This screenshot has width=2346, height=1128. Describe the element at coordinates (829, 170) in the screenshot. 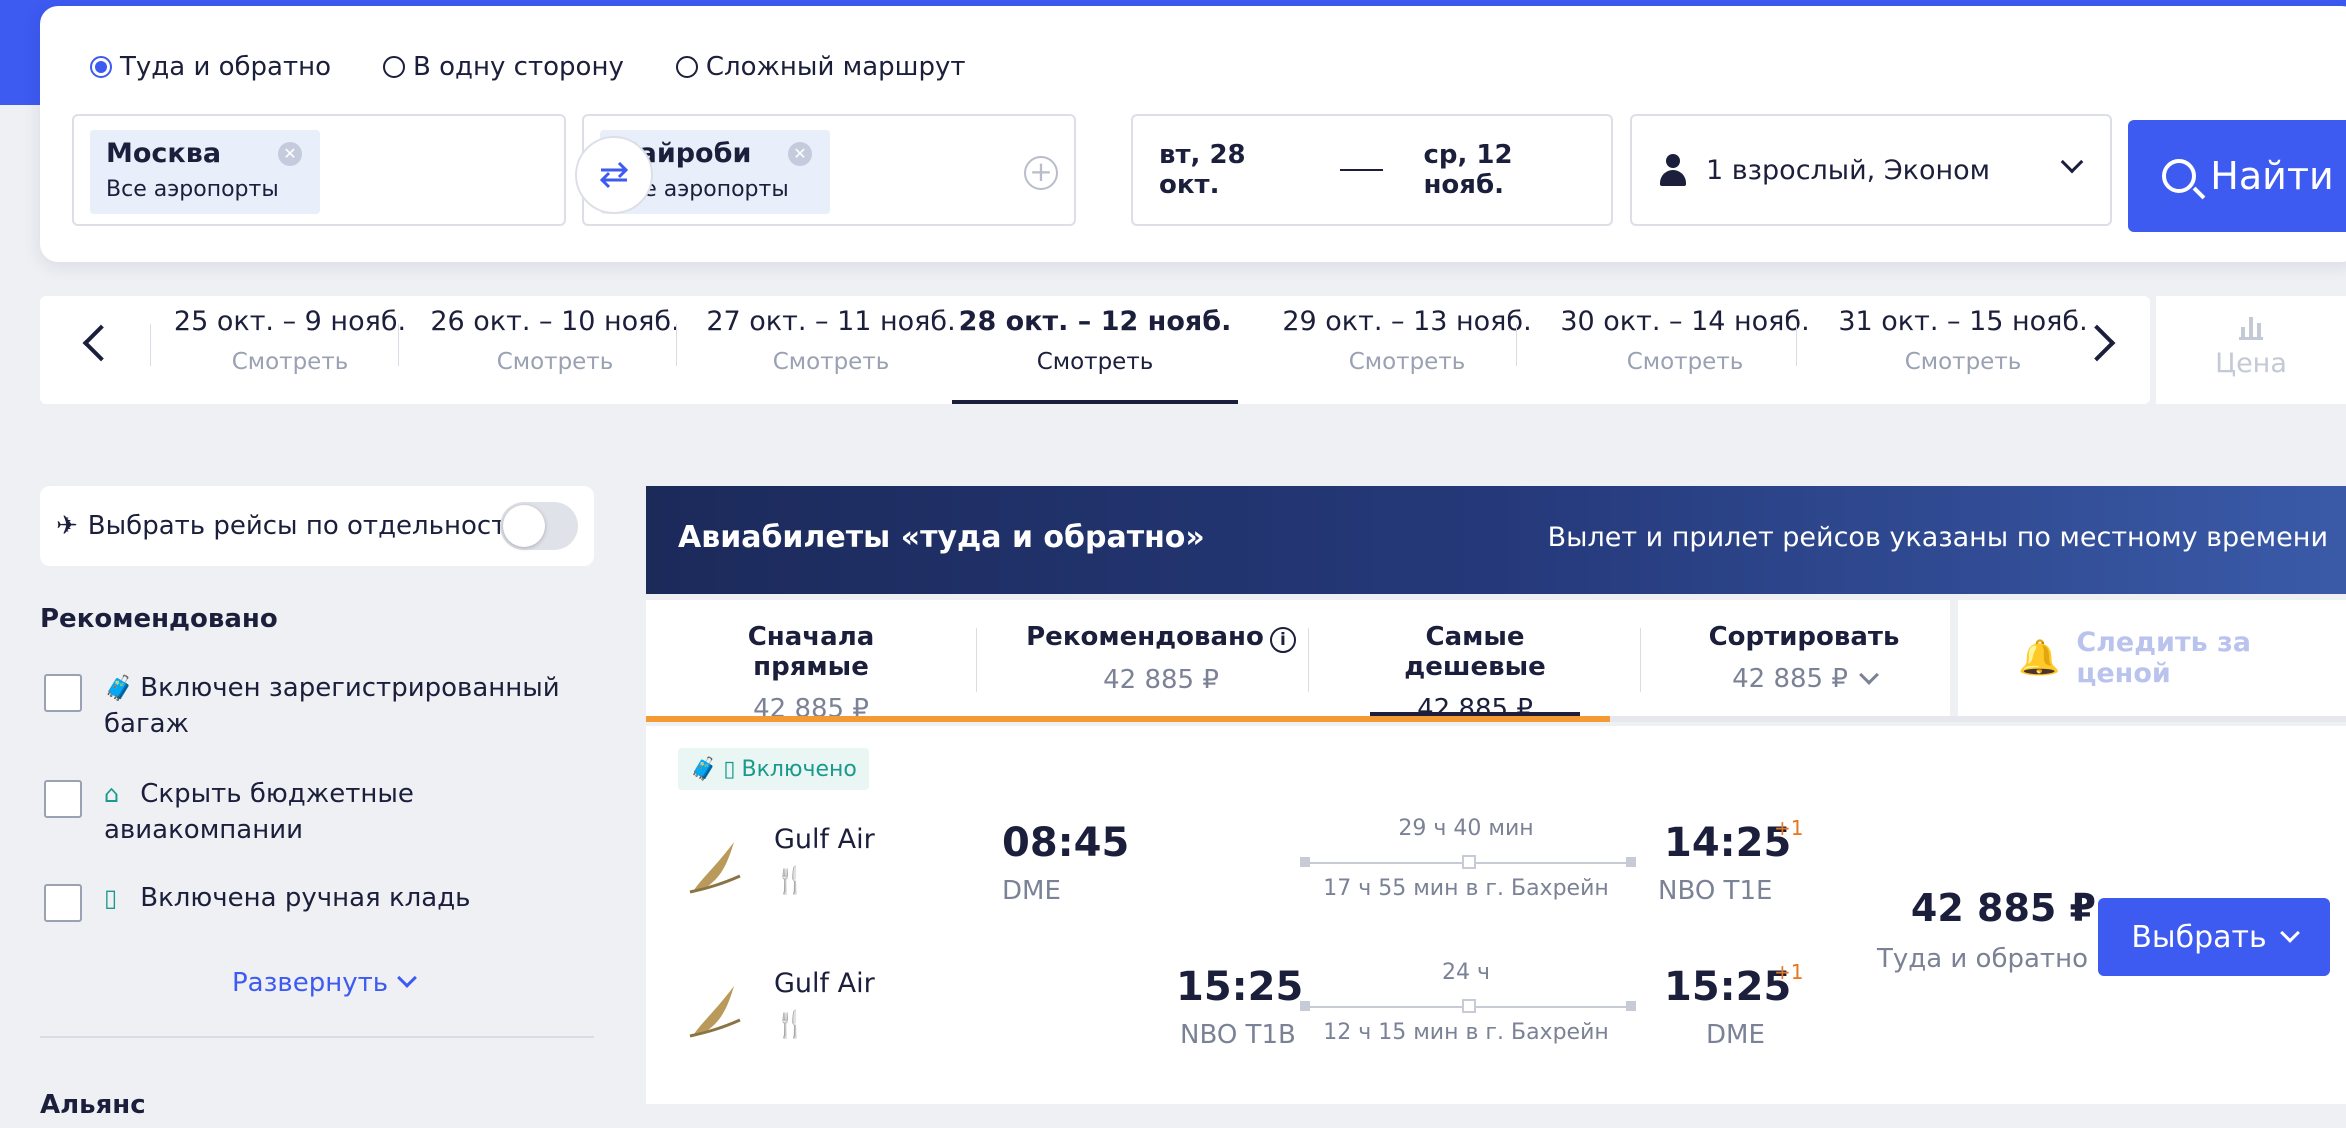

I see `destination-field: Найроби Все аэропорты ✕ +` at that location.